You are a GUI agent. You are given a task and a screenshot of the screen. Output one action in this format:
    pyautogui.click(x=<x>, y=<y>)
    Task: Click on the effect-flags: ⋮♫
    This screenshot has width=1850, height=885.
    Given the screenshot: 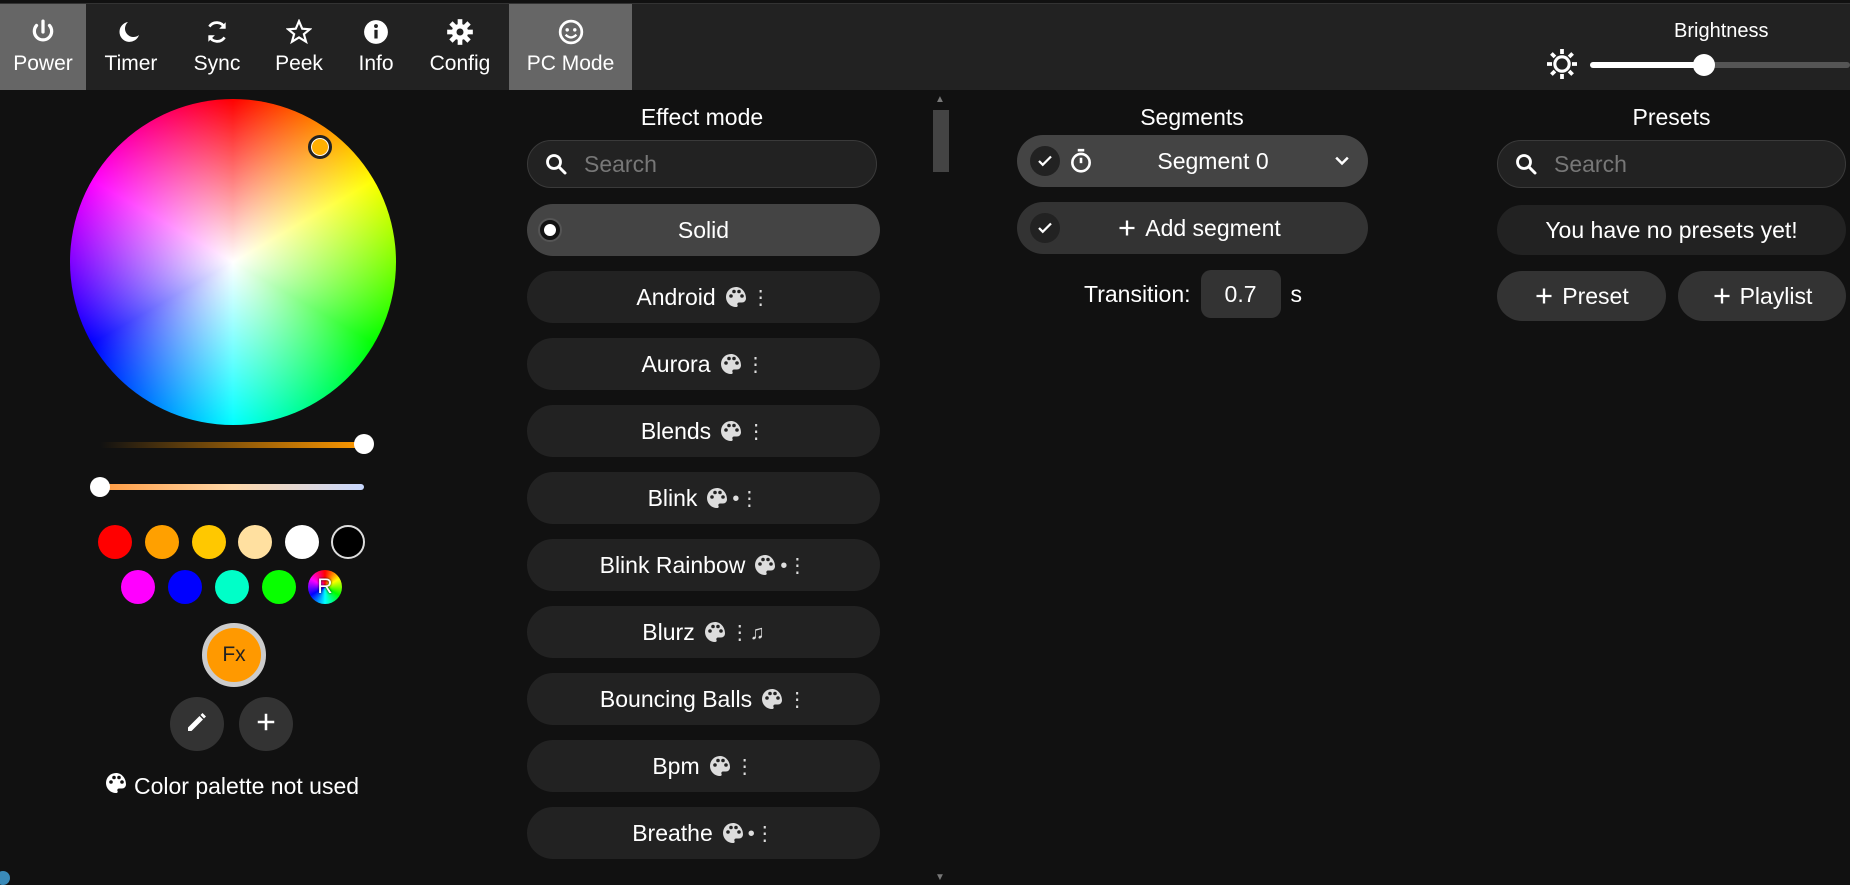 What is the action you would take?
    pyautogui.click(x=734, y=632)
    